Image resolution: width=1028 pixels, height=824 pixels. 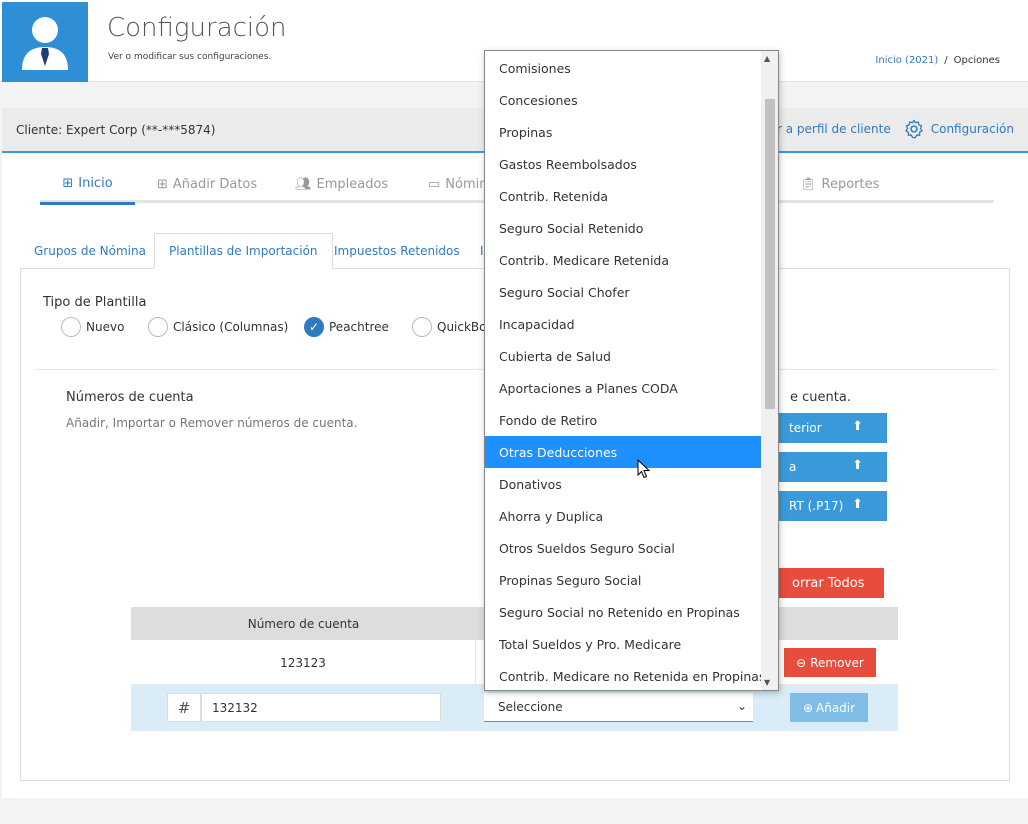 What do you see at coordinates (95, 302) in the screenshot?
I see `template-type-title: Tipo de Plantilla` at bounding box center [95, 302].